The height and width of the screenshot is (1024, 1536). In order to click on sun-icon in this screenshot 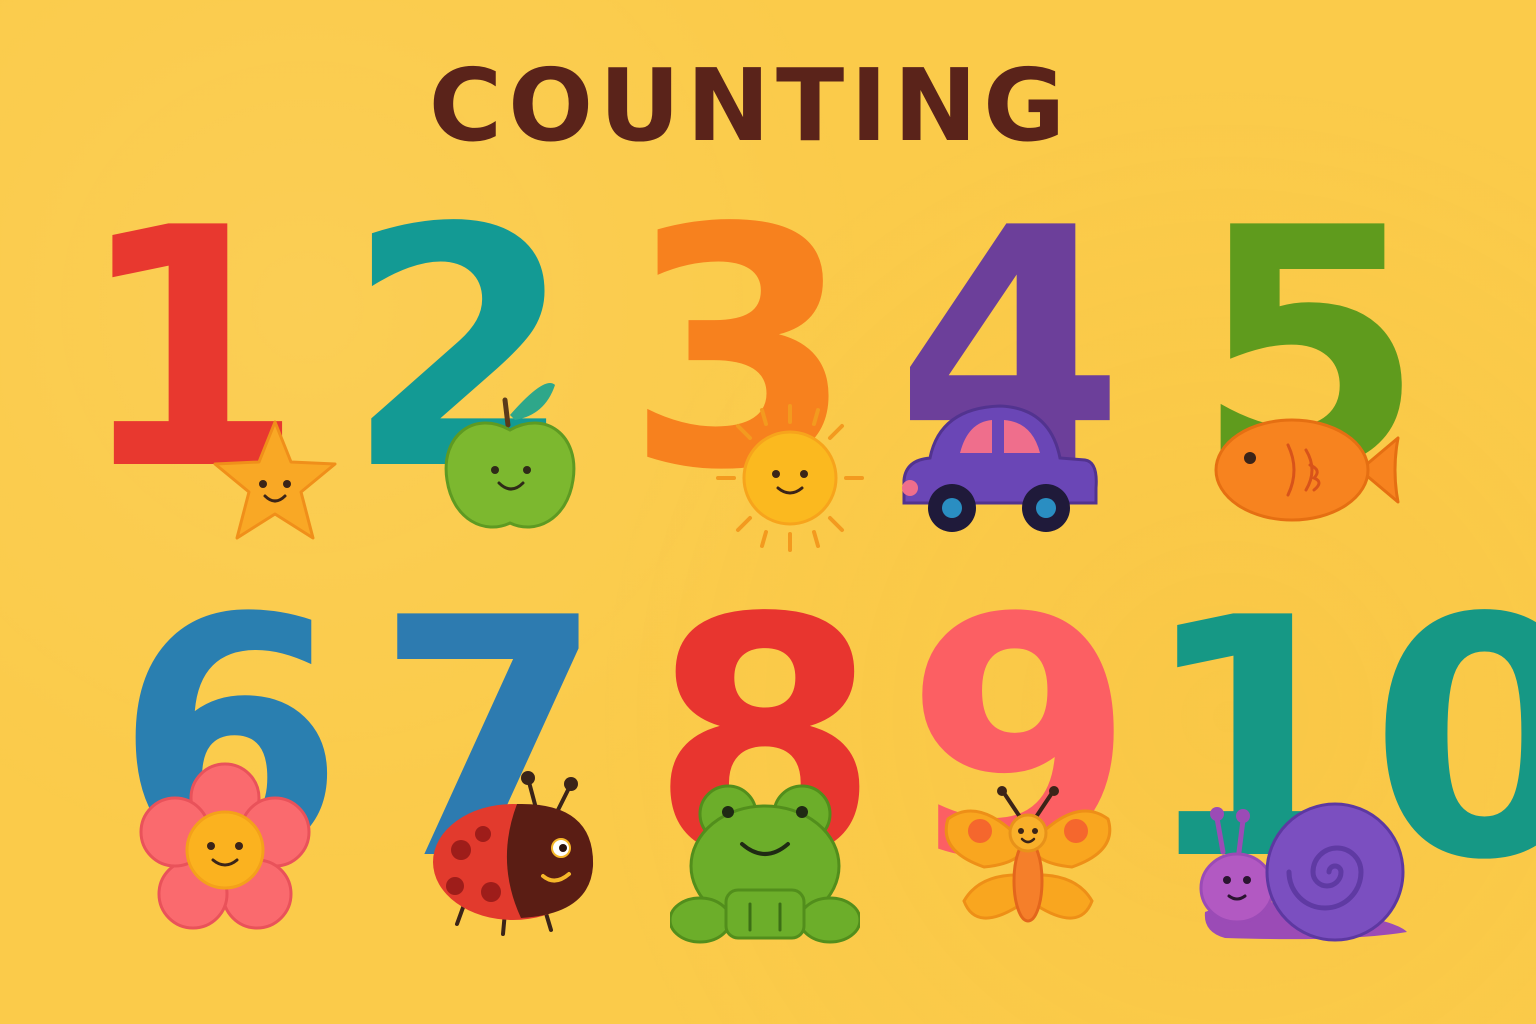, I will do `click(790, 478)`.